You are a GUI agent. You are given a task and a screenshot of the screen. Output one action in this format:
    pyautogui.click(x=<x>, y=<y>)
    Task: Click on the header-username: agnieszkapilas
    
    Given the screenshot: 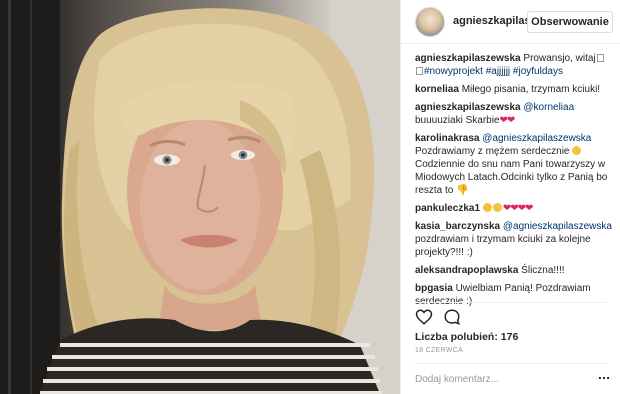 What is the action you would take?
    pyautogui.click(x=491, y=21)
    